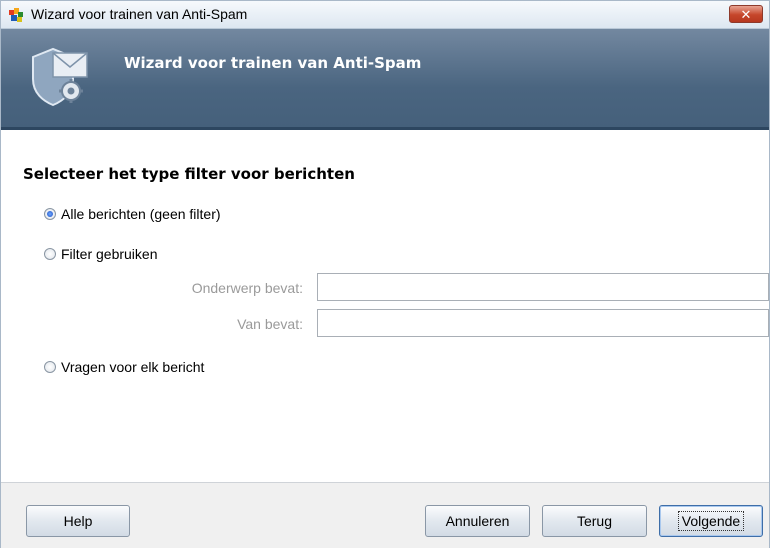 The width and height of the screenshot is (770, 548). What do you see at coordinates (109, 254) in the screenshot?
I see `radio-label-filter: Filter gebruiken` at bounding box center [109, 254].